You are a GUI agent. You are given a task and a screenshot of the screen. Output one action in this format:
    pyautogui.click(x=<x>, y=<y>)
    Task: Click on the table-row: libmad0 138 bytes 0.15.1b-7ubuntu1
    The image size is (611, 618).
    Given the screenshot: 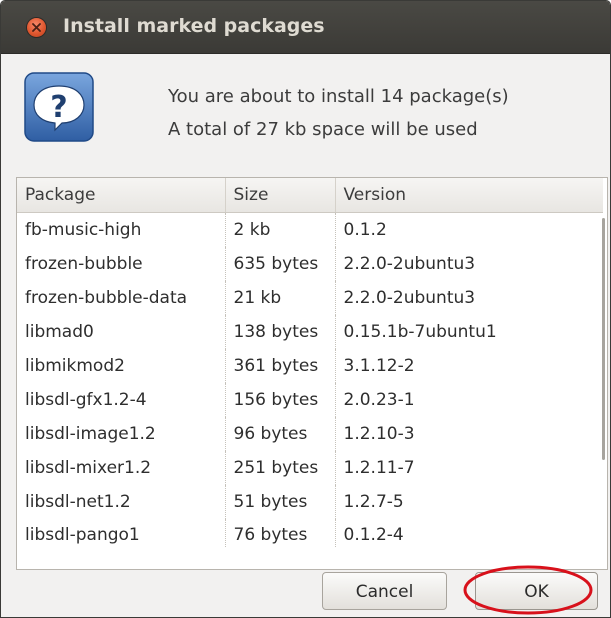 What is the action you would take?
    pyautogui.click(x=310, y=332)
    